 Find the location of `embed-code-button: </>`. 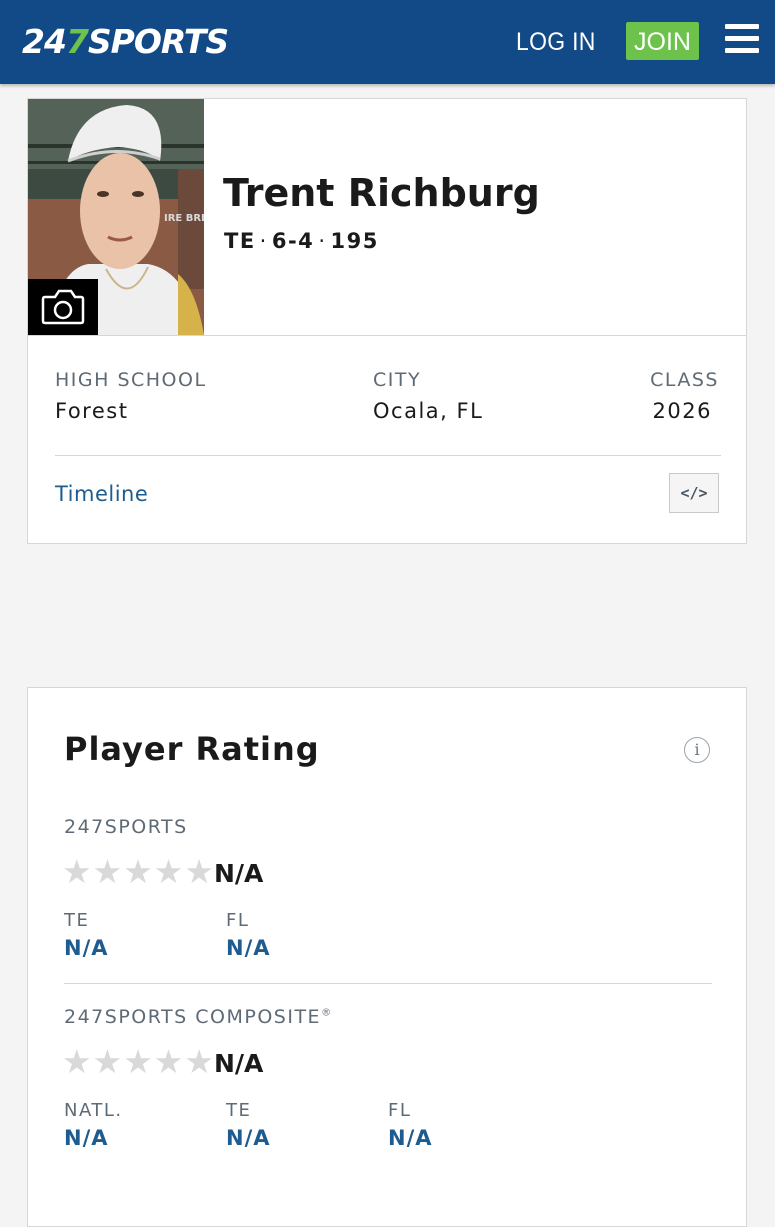

embed-code-button: </> is located at coordinates (694, 493).